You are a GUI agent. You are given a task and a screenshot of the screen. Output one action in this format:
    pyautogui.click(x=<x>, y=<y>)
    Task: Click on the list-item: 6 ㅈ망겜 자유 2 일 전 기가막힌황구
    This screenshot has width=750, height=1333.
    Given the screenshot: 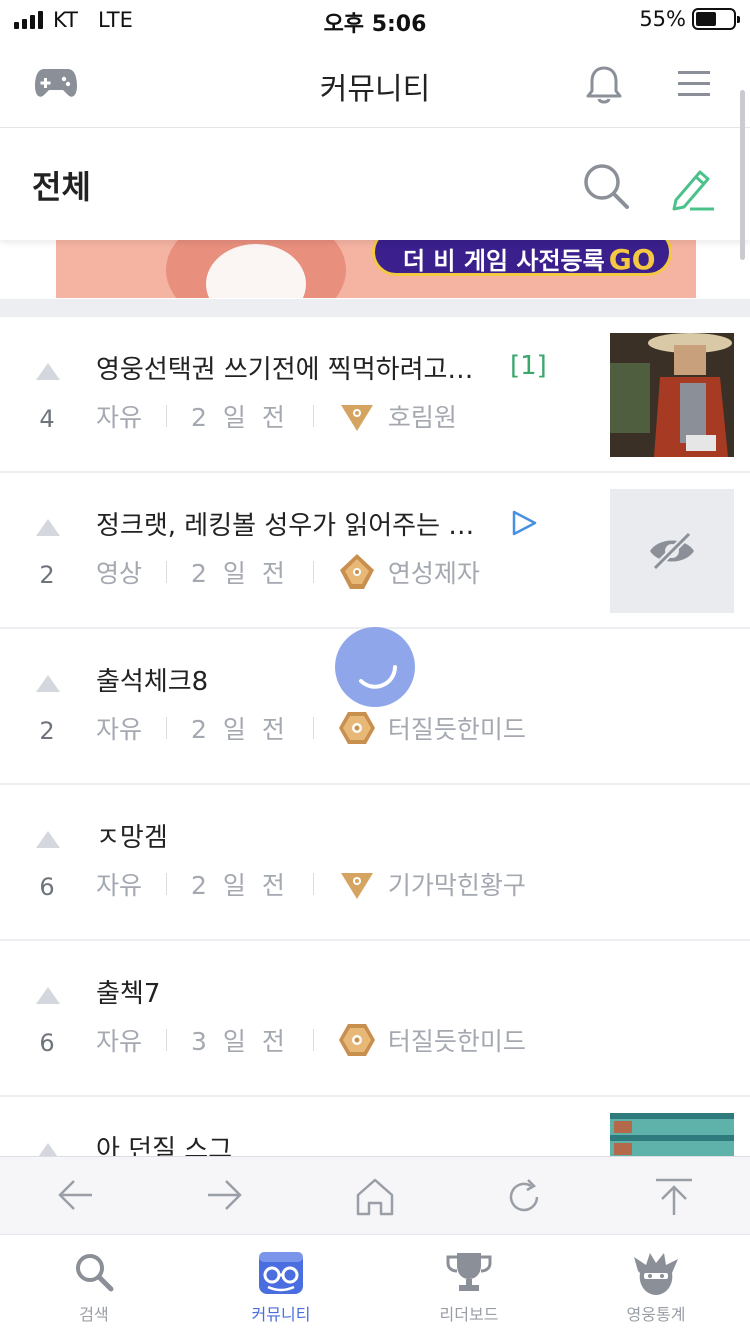 What is the action you would take?
    pyautogui.click(x=375, y=863)
    